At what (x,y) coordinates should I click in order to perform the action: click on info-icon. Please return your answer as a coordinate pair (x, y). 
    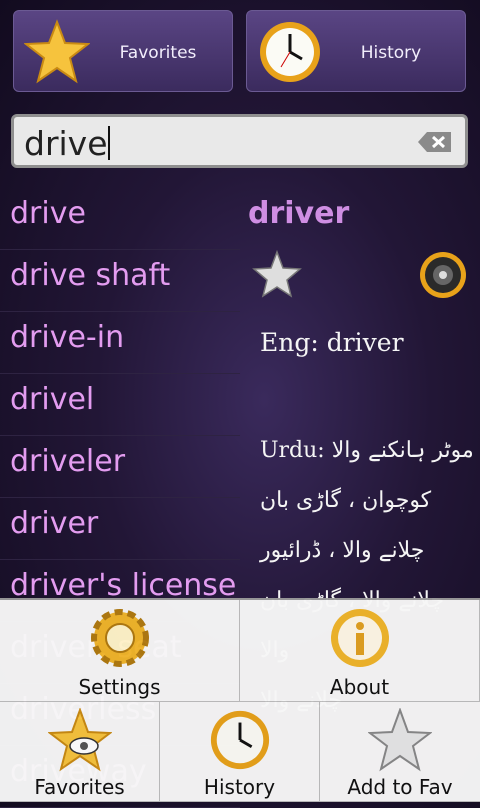
    Looking at the image, I should click on (359, 638).